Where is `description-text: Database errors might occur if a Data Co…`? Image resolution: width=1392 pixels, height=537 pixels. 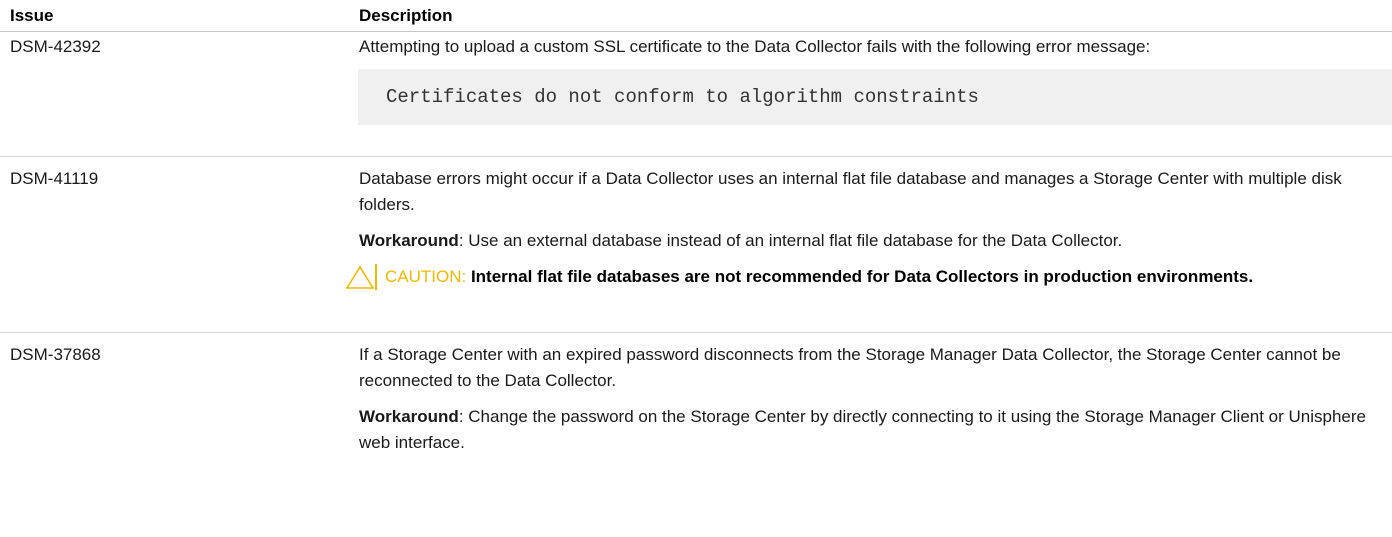 description-text: Database errors might occur if a Data Co… is located at coordinates (850, 191).